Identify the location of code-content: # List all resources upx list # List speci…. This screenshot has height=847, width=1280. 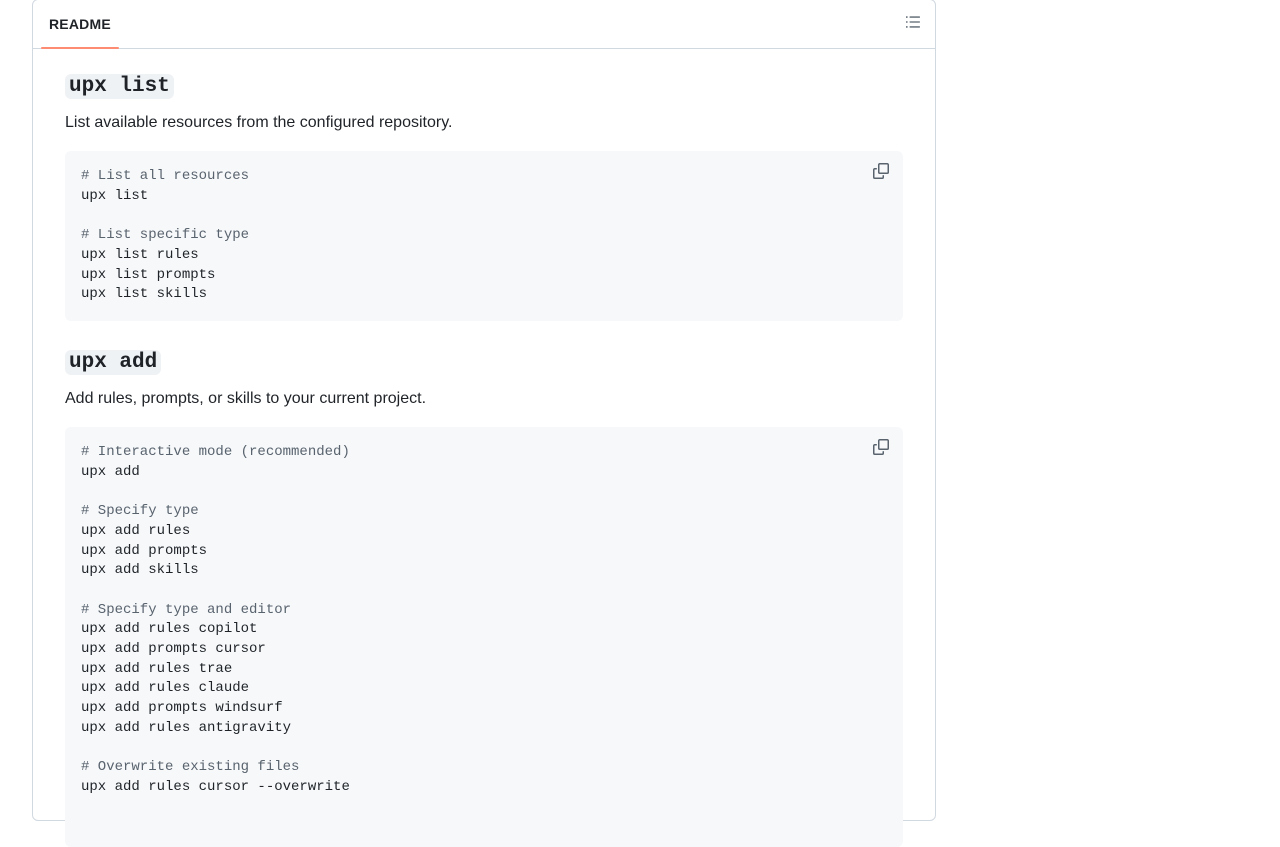
(484, 236).